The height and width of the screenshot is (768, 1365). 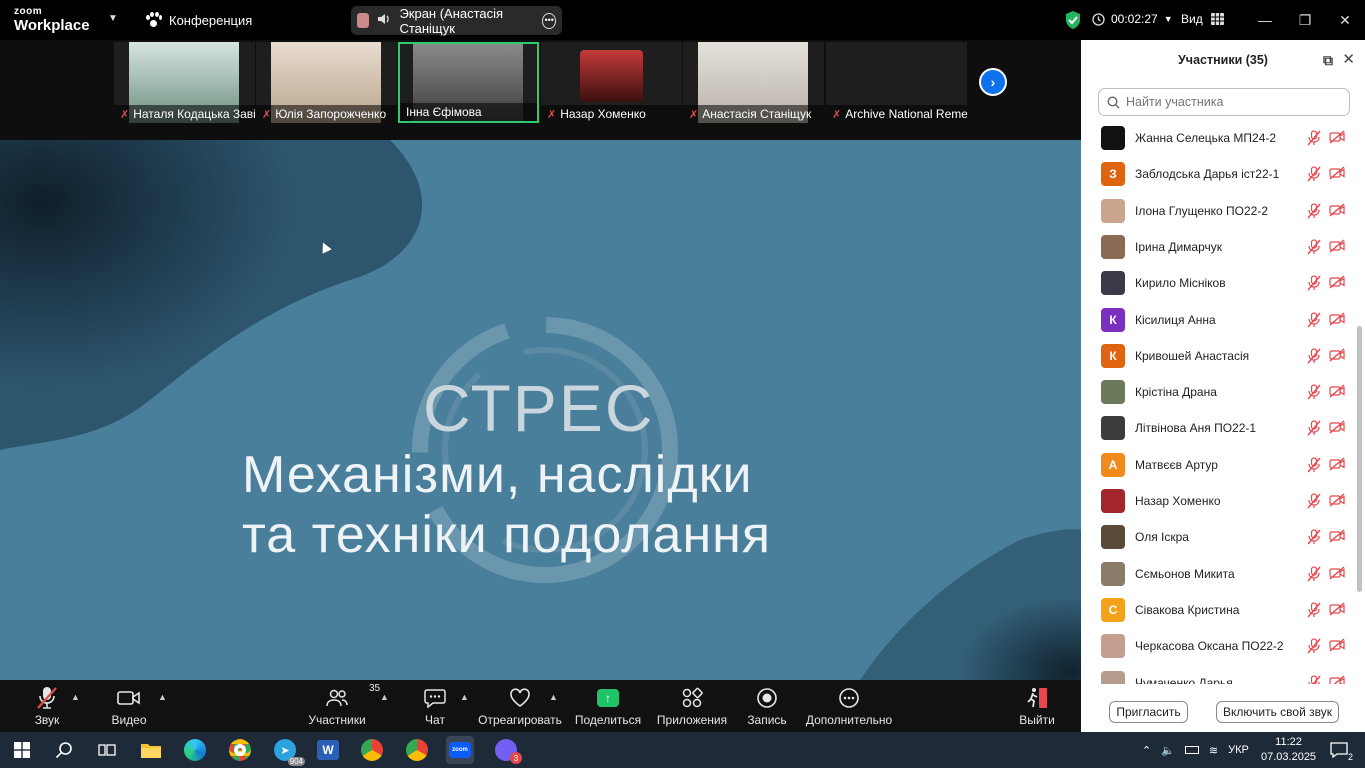 I want to click on file-explorer-icon, so click(x=151, y=750).